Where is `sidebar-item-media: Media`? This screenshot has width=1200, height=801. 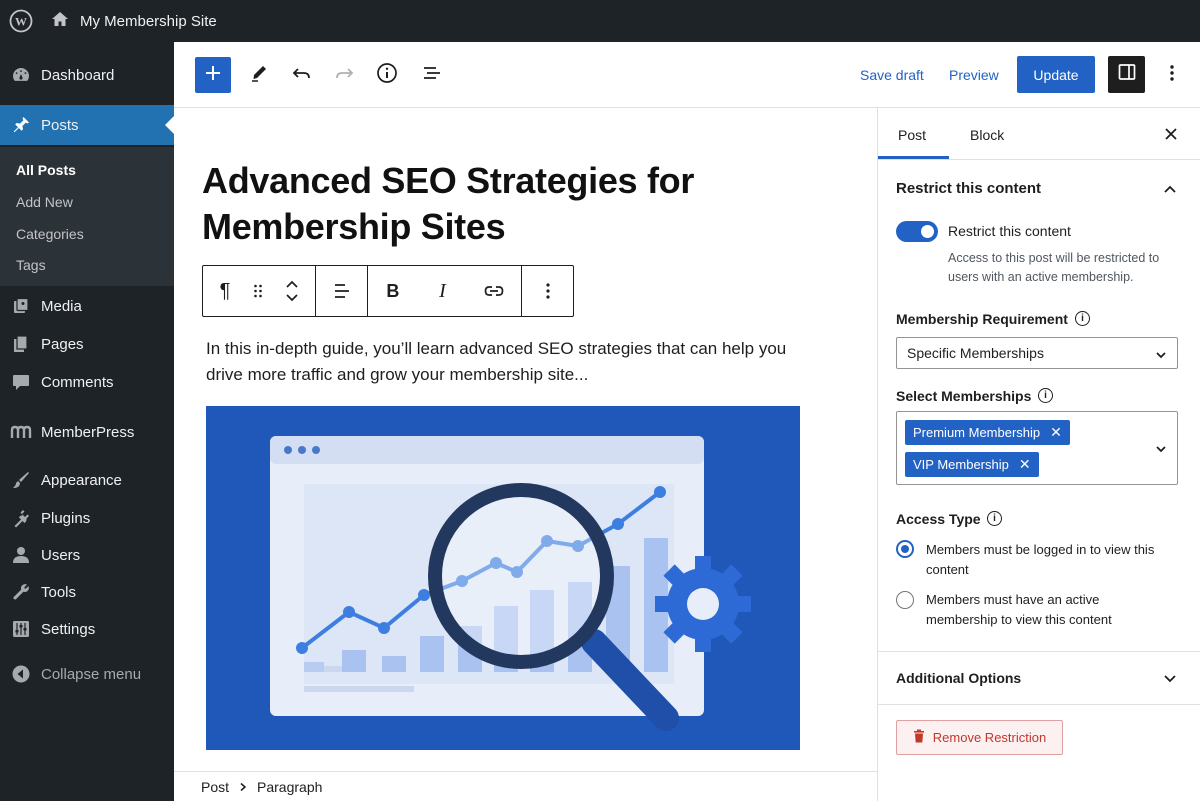 sidebar-item-media: Media is located at coordinates (87, 306).